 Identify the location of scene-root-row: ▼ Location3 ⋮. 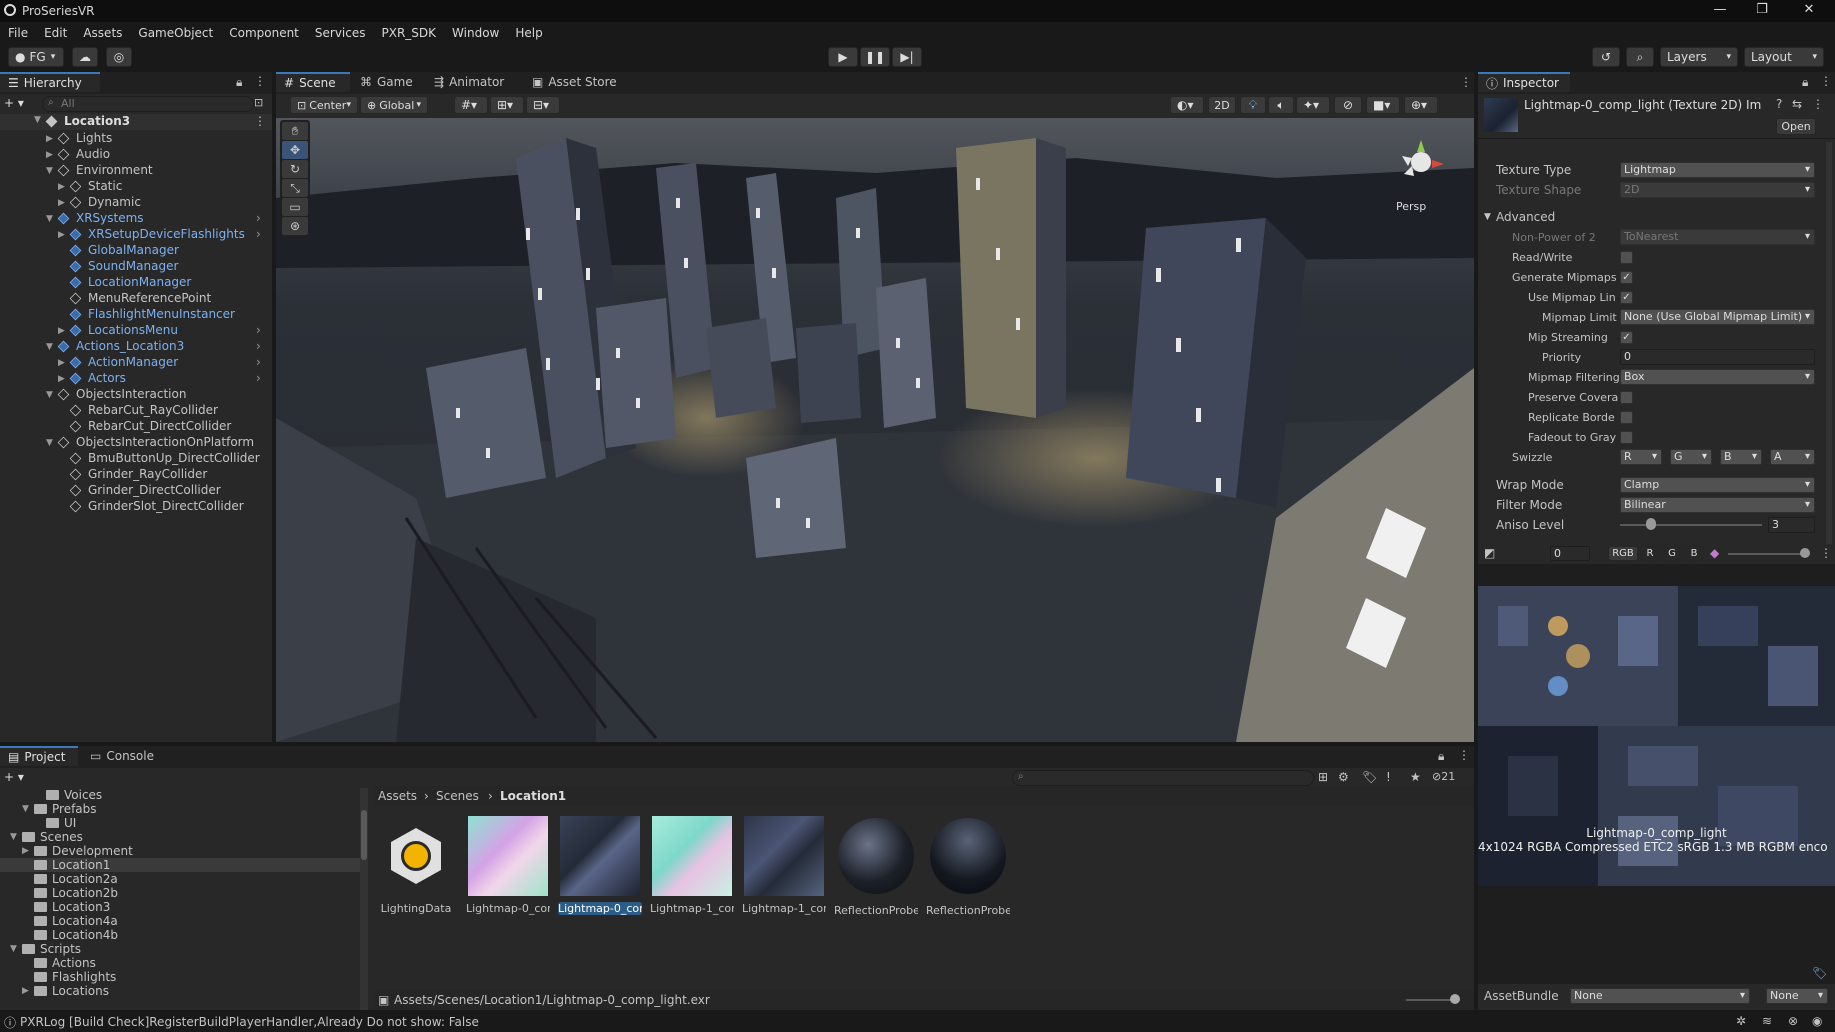
(136, 122).